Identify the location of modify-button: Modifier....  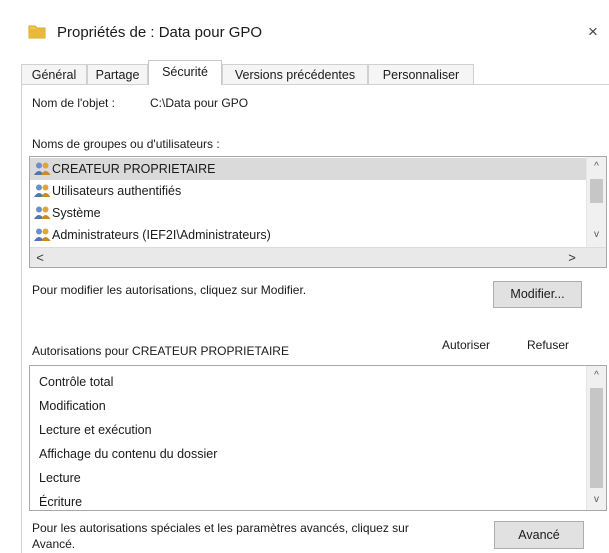
(537, 294).